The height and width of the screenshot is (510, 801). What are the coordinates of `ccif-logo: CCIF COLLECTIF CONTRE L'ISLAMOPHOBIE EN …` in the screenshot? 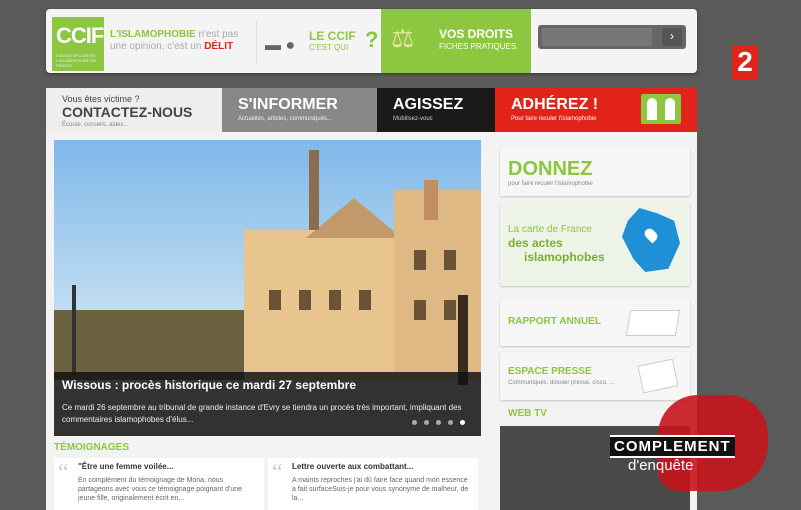 It's located at (78, 44).